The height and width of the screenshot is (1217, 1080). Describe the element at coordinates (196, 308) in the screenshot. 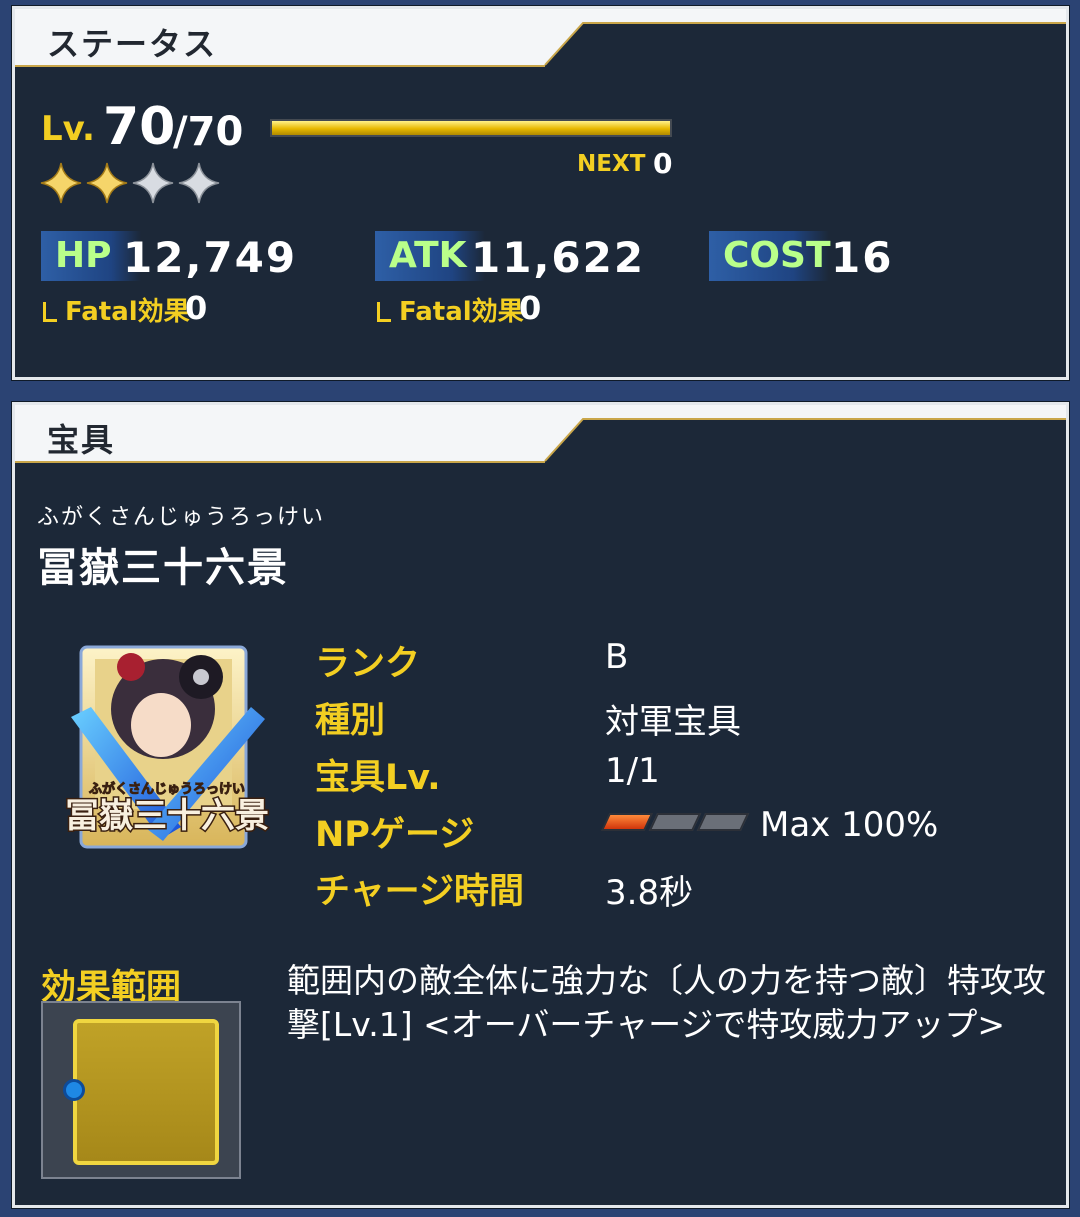

I see `hp-fatal-value: 0` at that location.